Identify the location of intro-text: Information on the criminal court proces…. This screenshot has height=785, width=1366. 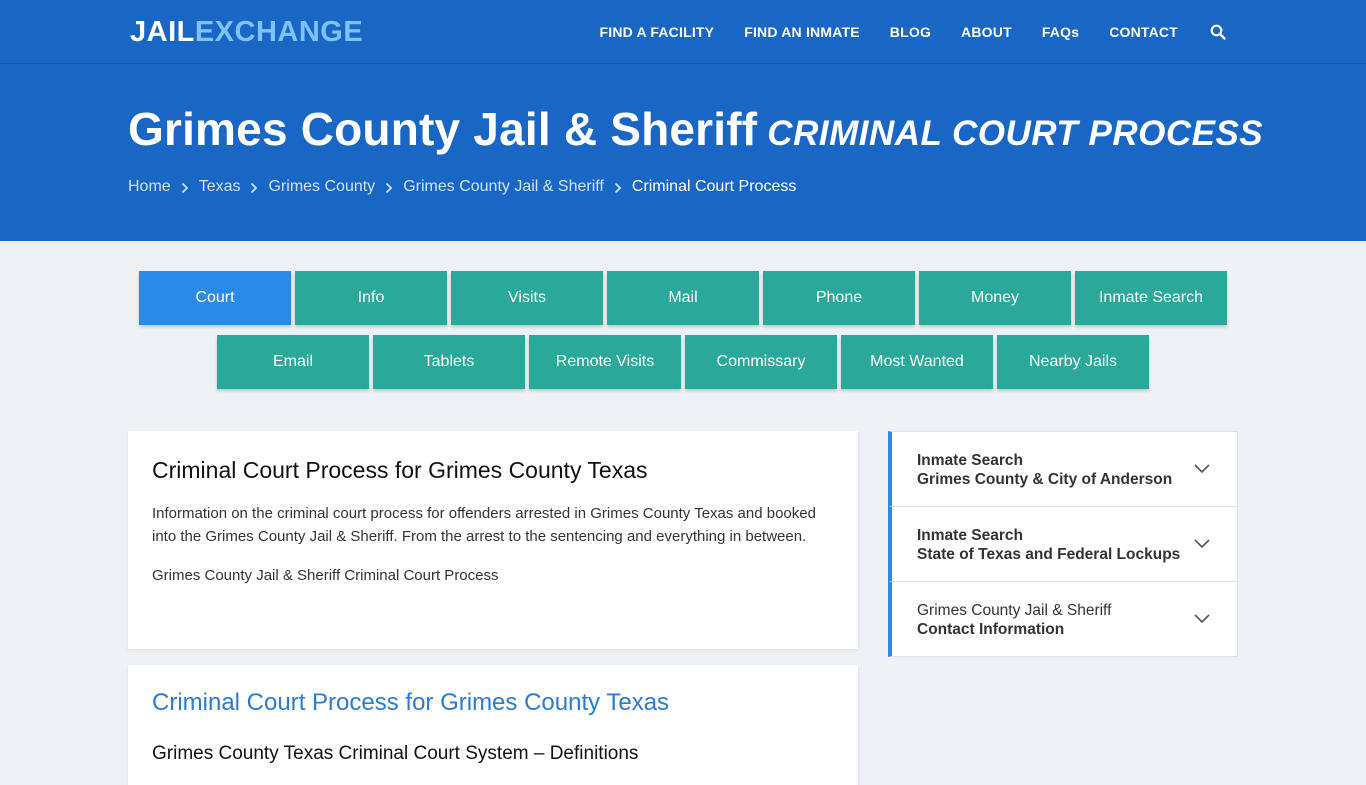
(484, 525).